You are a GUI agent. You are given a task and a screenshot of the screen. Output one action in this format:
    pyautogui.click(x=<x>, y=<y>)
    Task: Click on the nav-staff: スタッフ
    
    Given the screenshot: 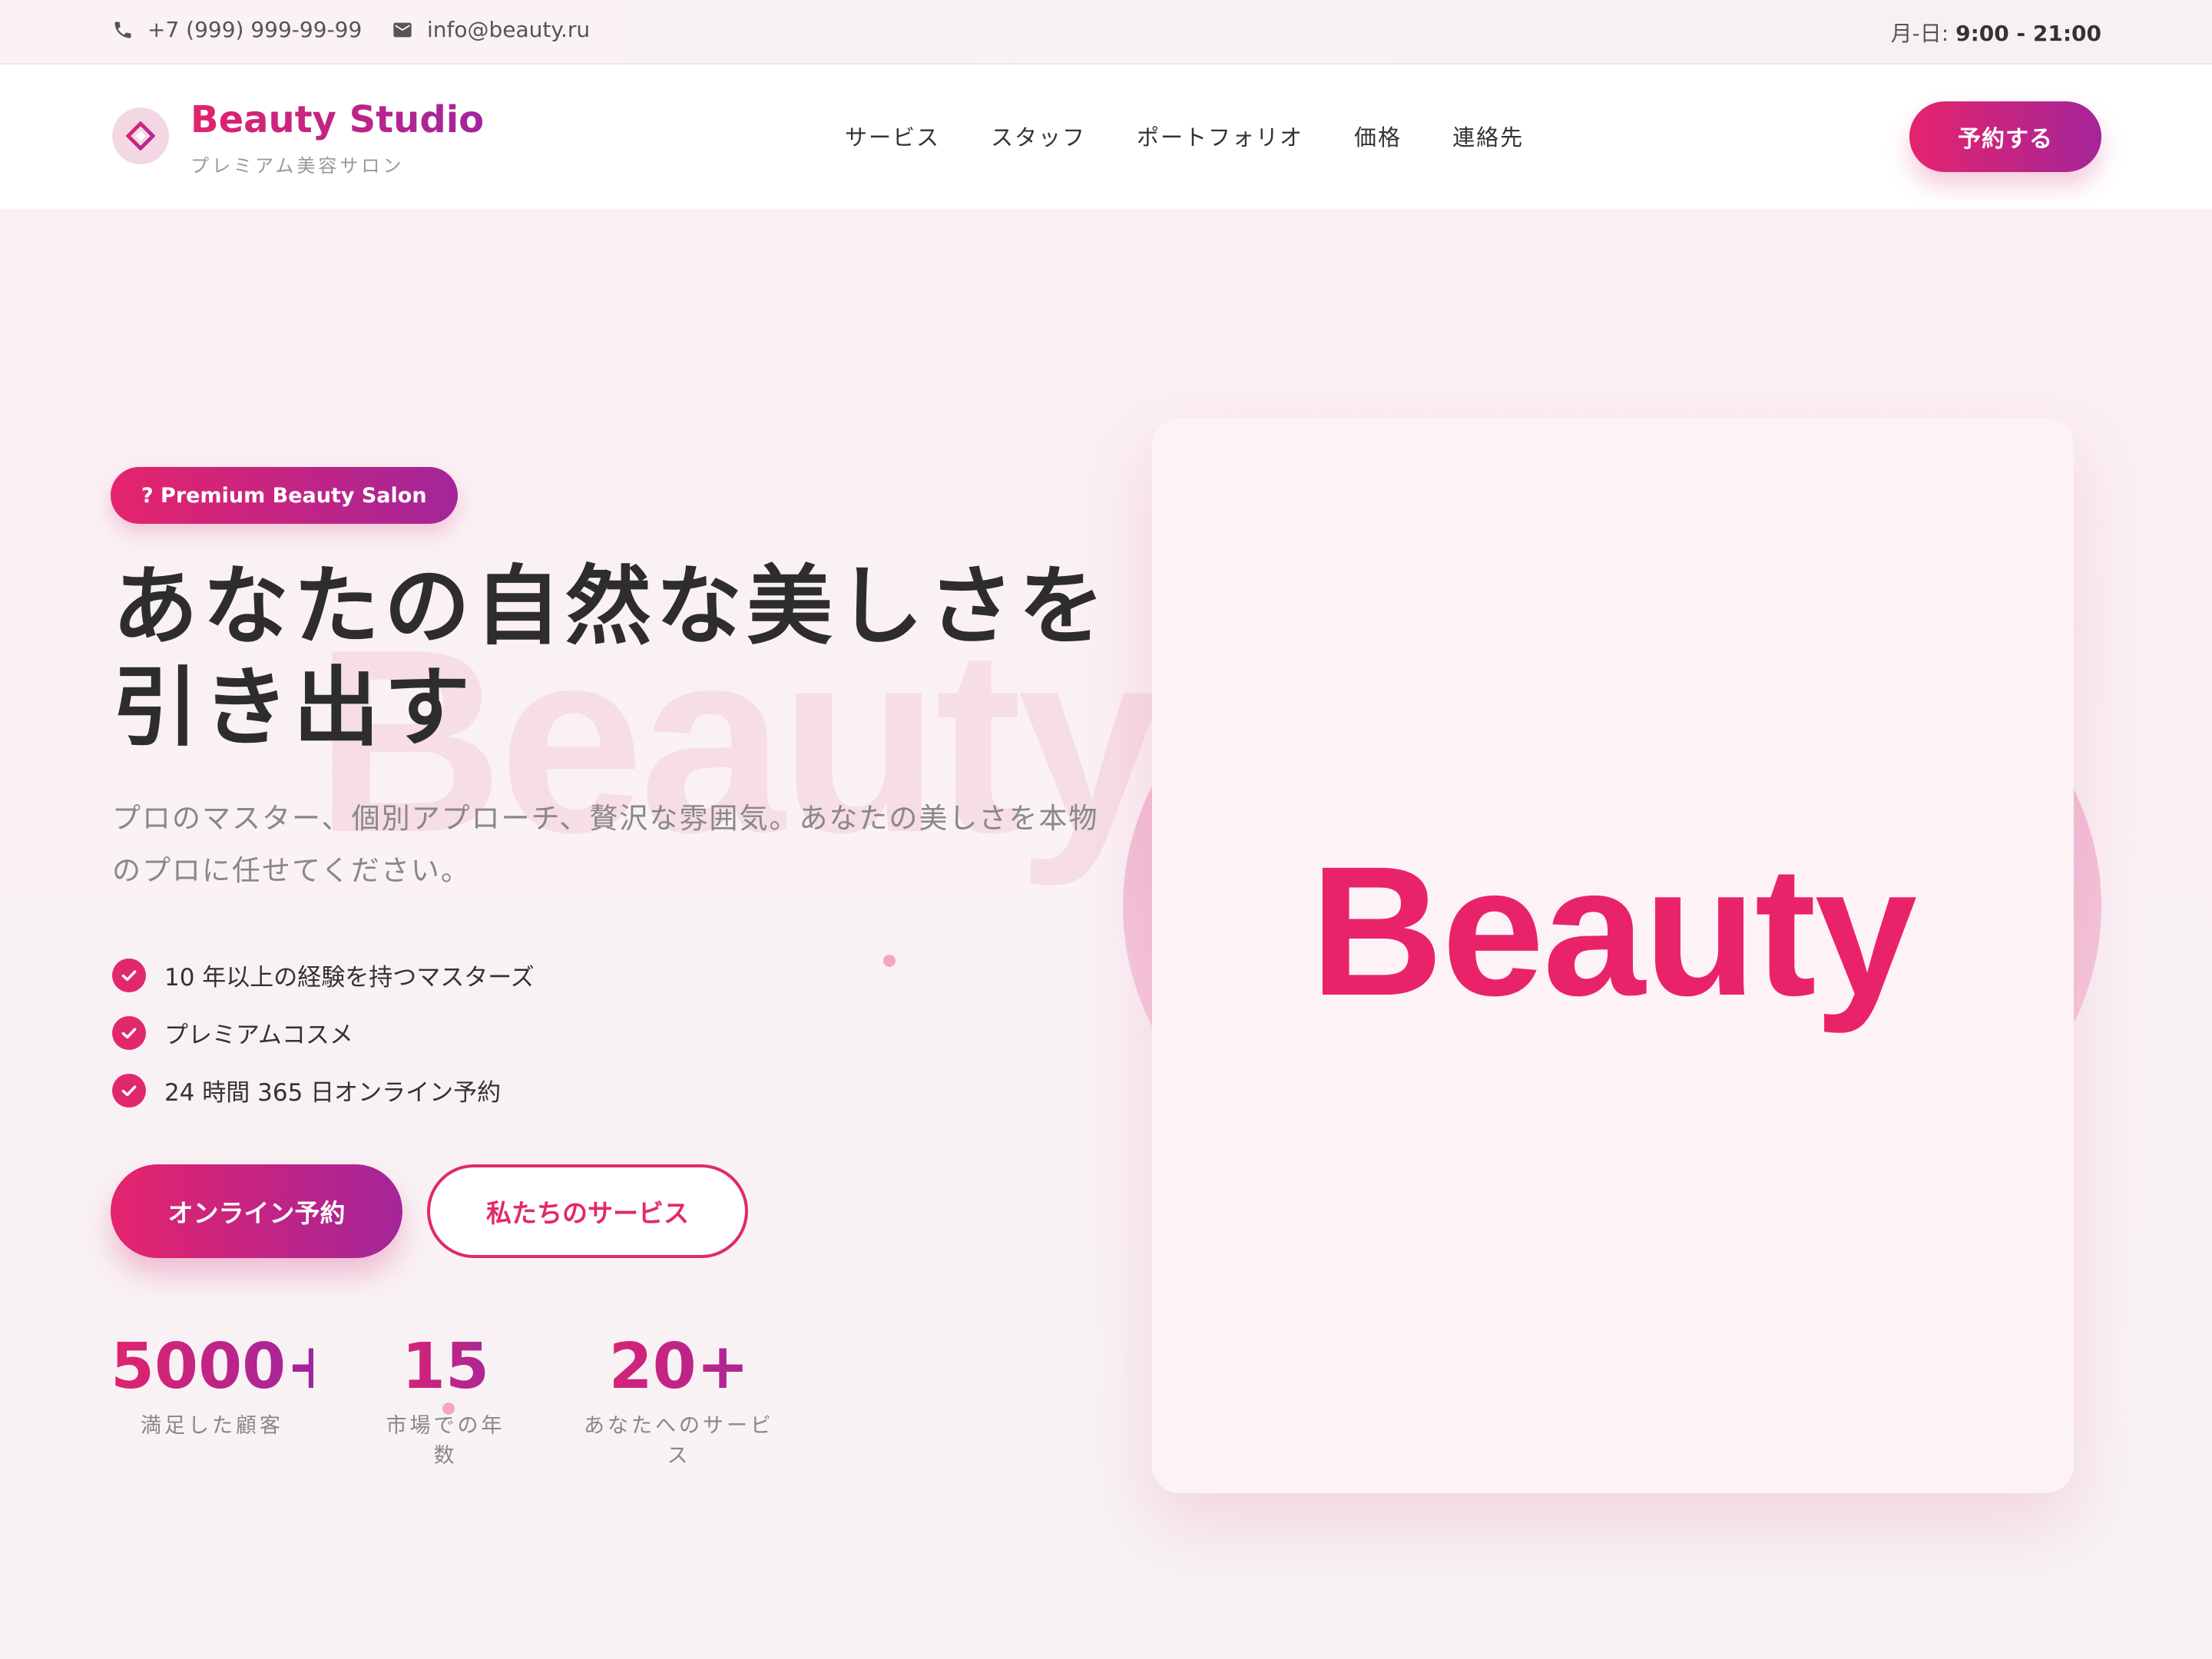 What is the action you would take?
    pyautogui.click(x=1038, y=136)
    